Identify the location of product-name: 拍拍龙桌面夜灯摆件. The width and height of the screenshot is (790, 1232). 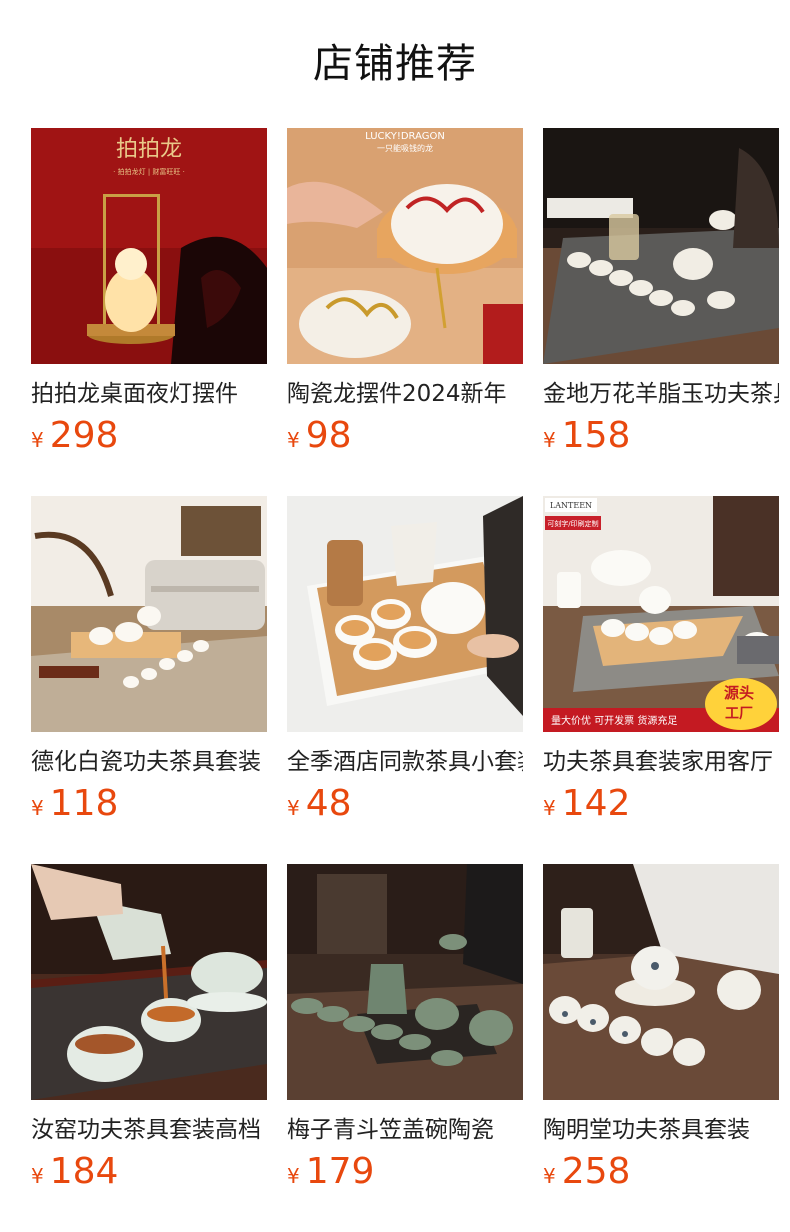
(149, 394).